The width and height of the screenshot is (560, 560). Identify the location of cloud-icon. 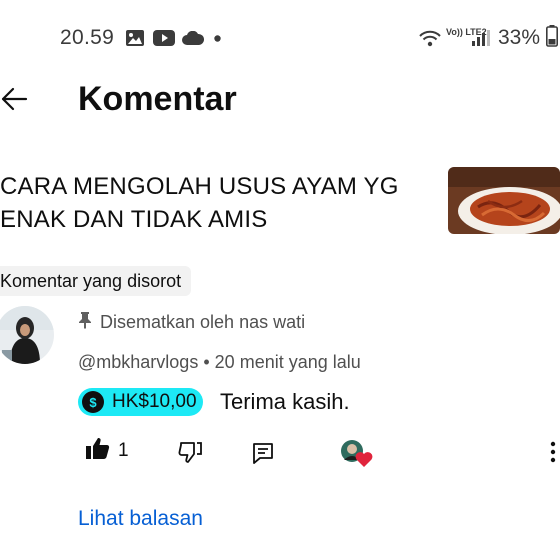
(193, 38).